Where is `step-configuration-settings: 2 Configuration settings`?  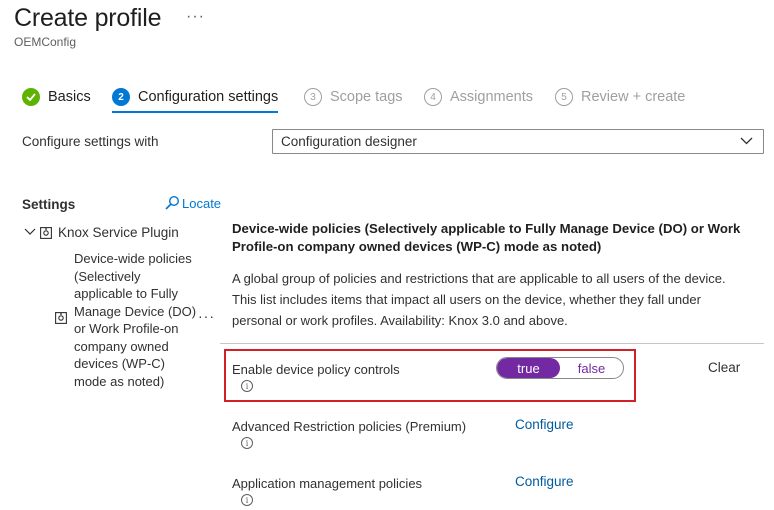 step-configuration-settings: 2 Configuration settings is located at coordinates (195, 97).